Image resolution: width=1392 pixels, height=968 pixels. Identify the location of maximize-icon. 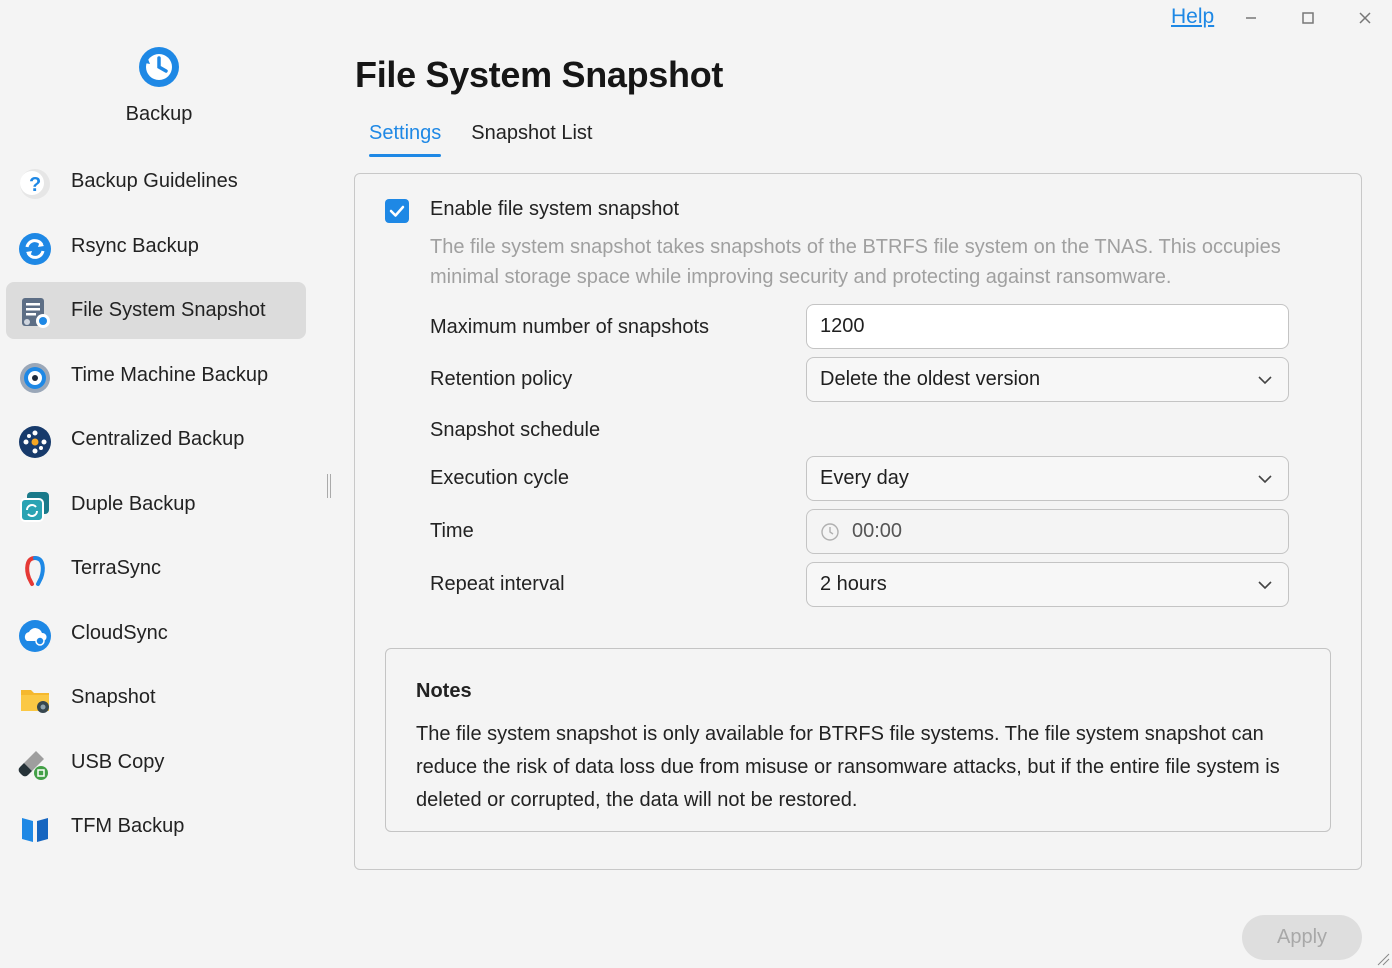
(1308, 18).